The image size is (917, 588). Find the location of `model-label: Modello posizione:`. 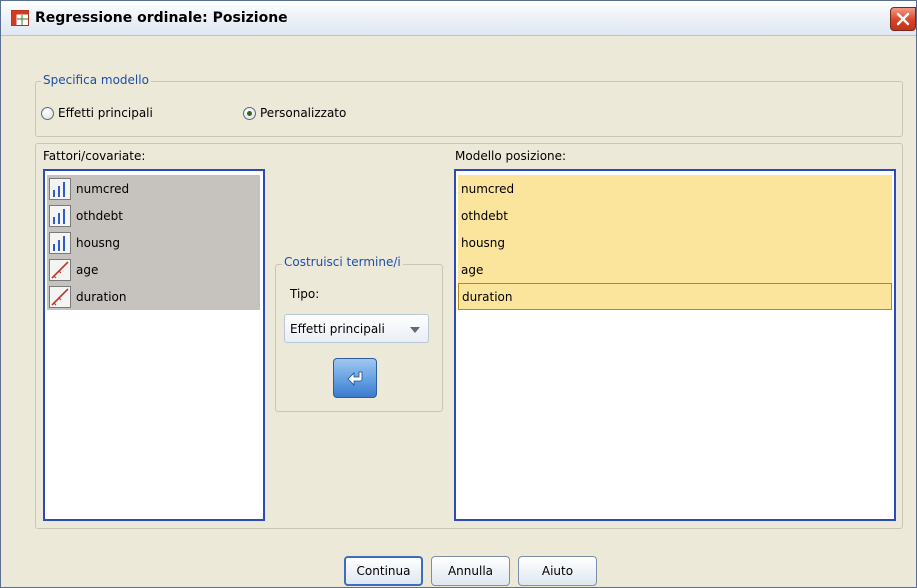

model-label: Modello posizione: is located at coordinates (511, 156).